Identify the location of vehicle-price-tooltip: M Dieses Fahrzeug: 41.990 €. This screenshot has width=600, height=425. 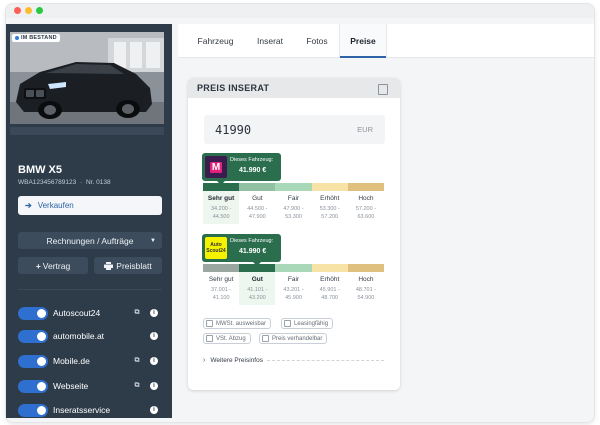
(241, 169).